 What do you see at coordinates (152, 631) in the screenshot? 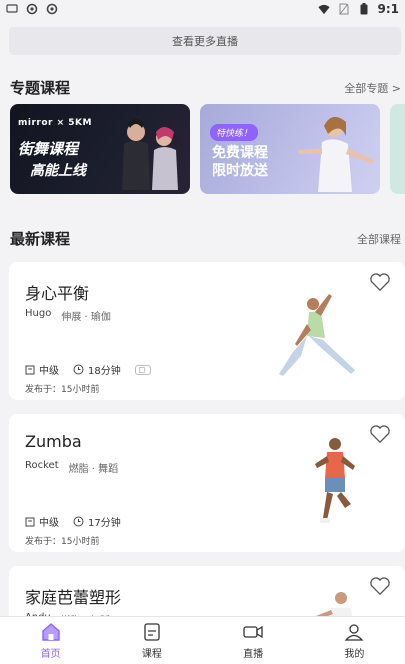
I see `course-icon` at bounding box center [152, 631].